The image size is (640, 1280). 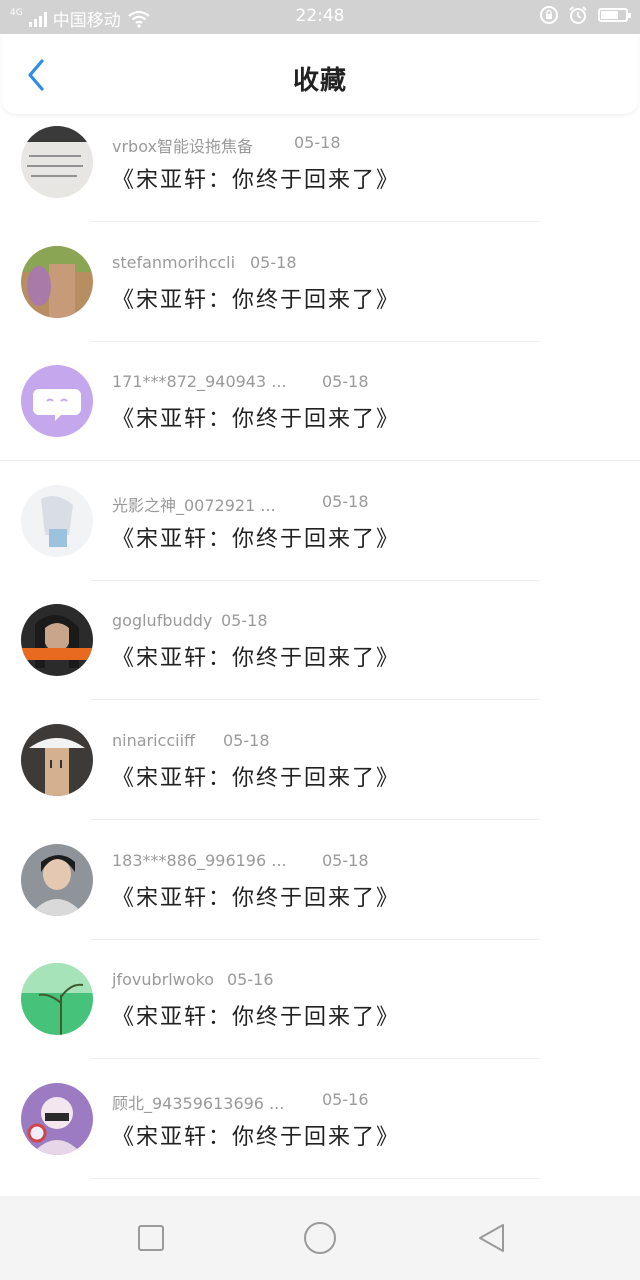 I want to click on alarm-icon, so click(x=578, y=15).